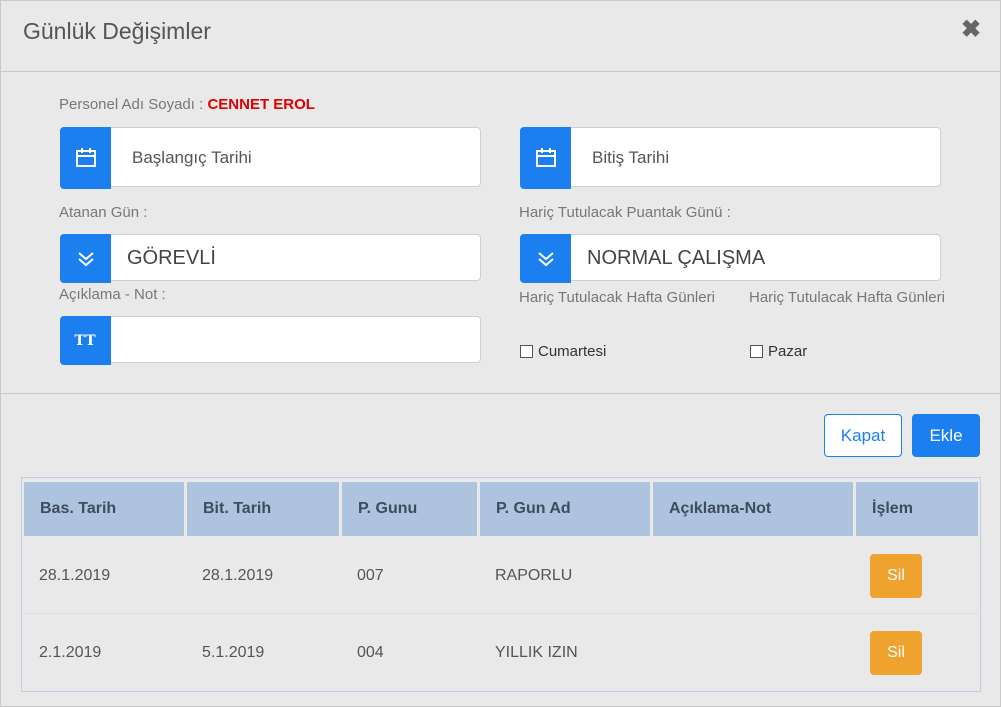 Image resolution: width=1001 pixels, height=707 pixels. I want to click on saturday-checkbox, so click(526, 351).